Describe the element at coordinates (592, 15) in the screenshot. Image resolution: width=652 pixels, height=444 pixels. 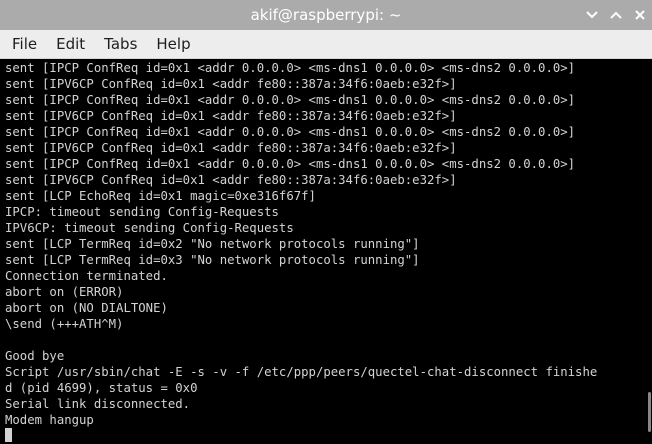
I see `minimize-icon` at that location.